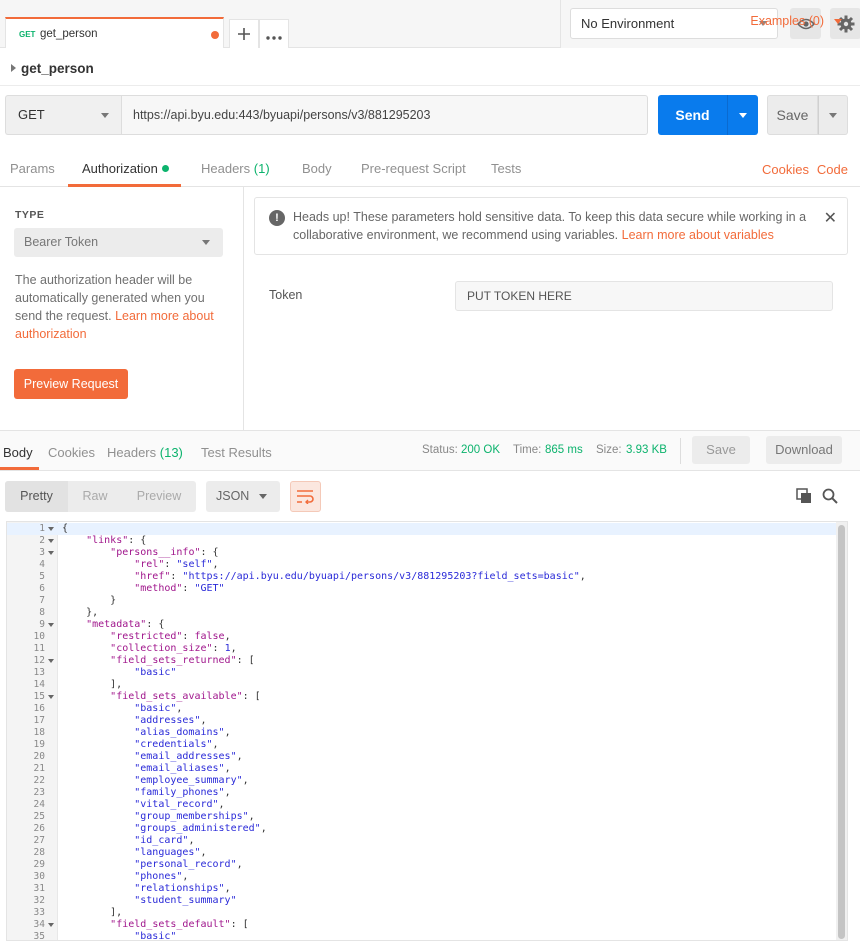  What do you see at coordinates (830, 496) in the screenshot?
I see `search-icon` at bounding box center [830, 496].